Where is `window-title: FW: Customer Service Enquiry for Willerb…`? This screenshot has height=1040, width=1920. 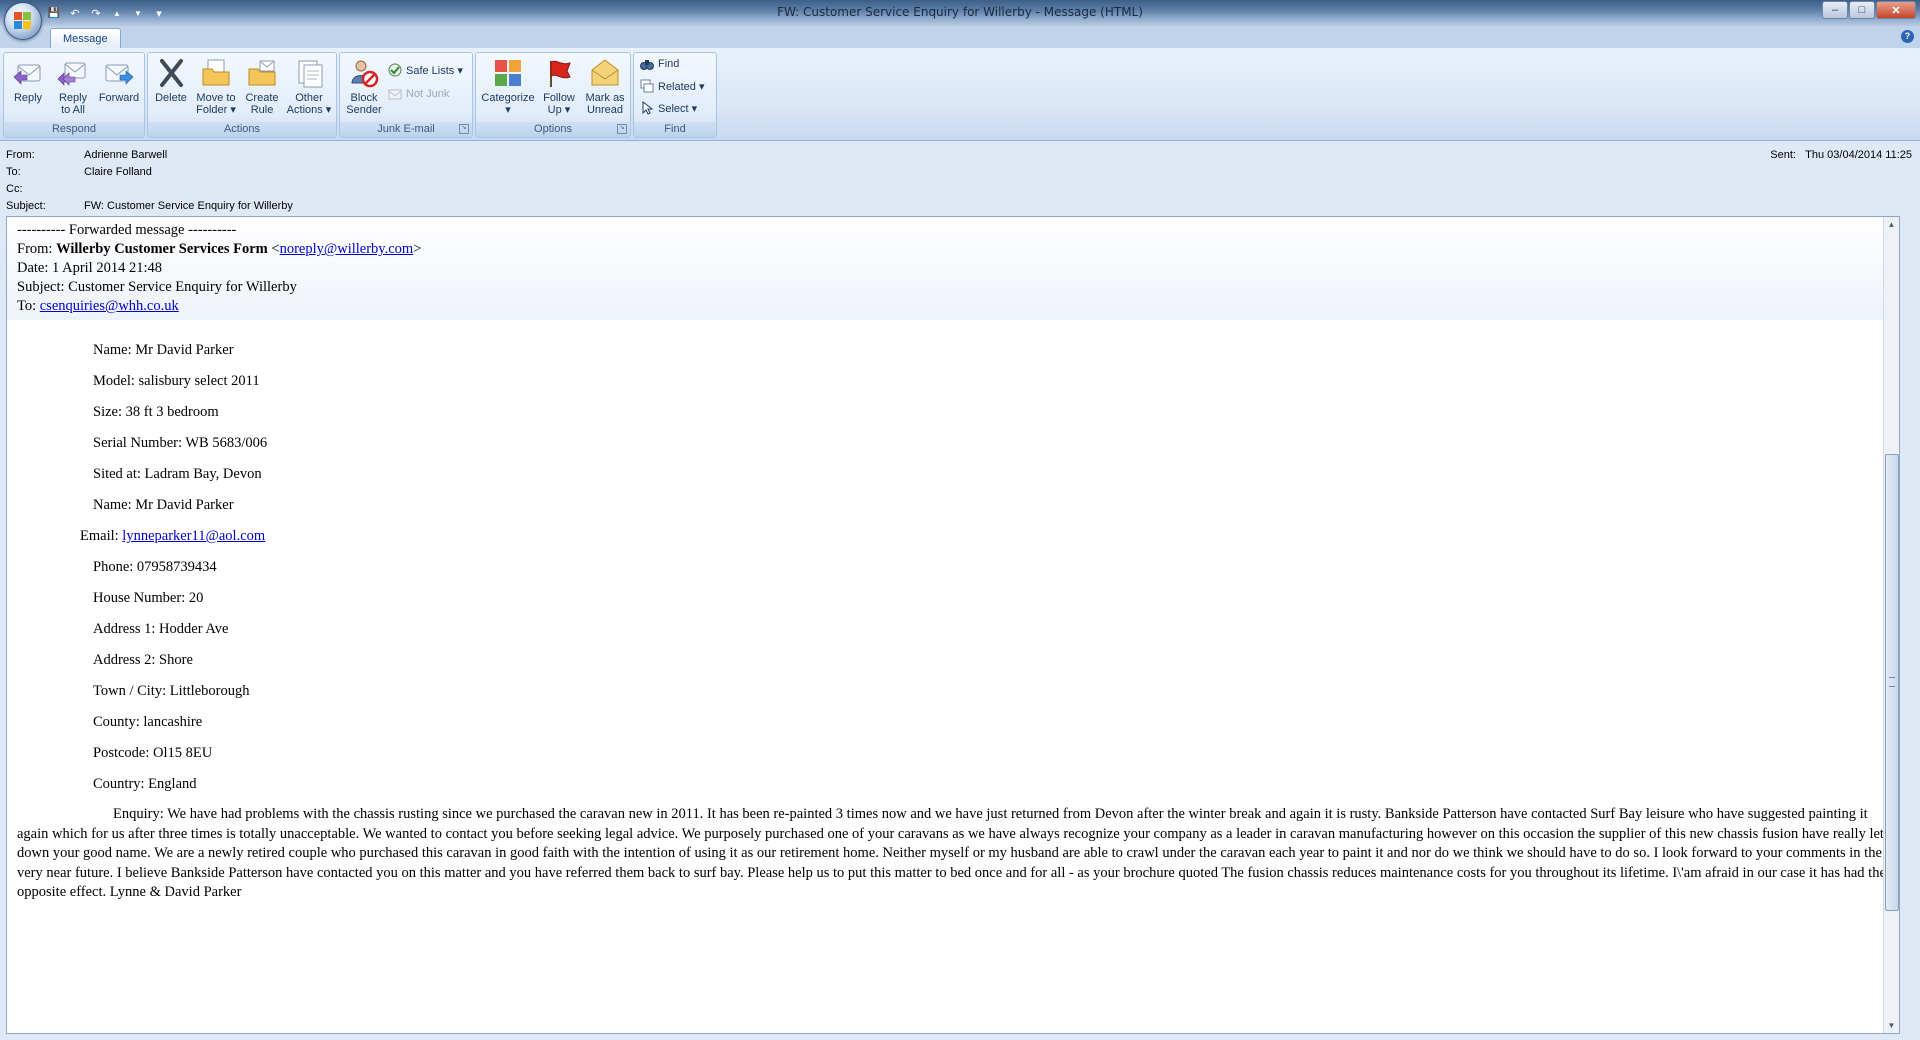 window-title: FW: Customer Service Enquiry for Willerb… is located at coordinates (960, 12).